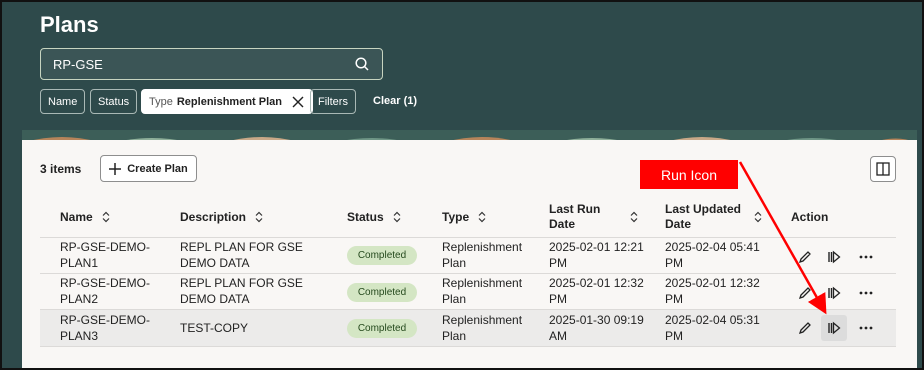 This screenshot has width=924, height=370. I want to click on column-header-description: Description, so click(222, 217).